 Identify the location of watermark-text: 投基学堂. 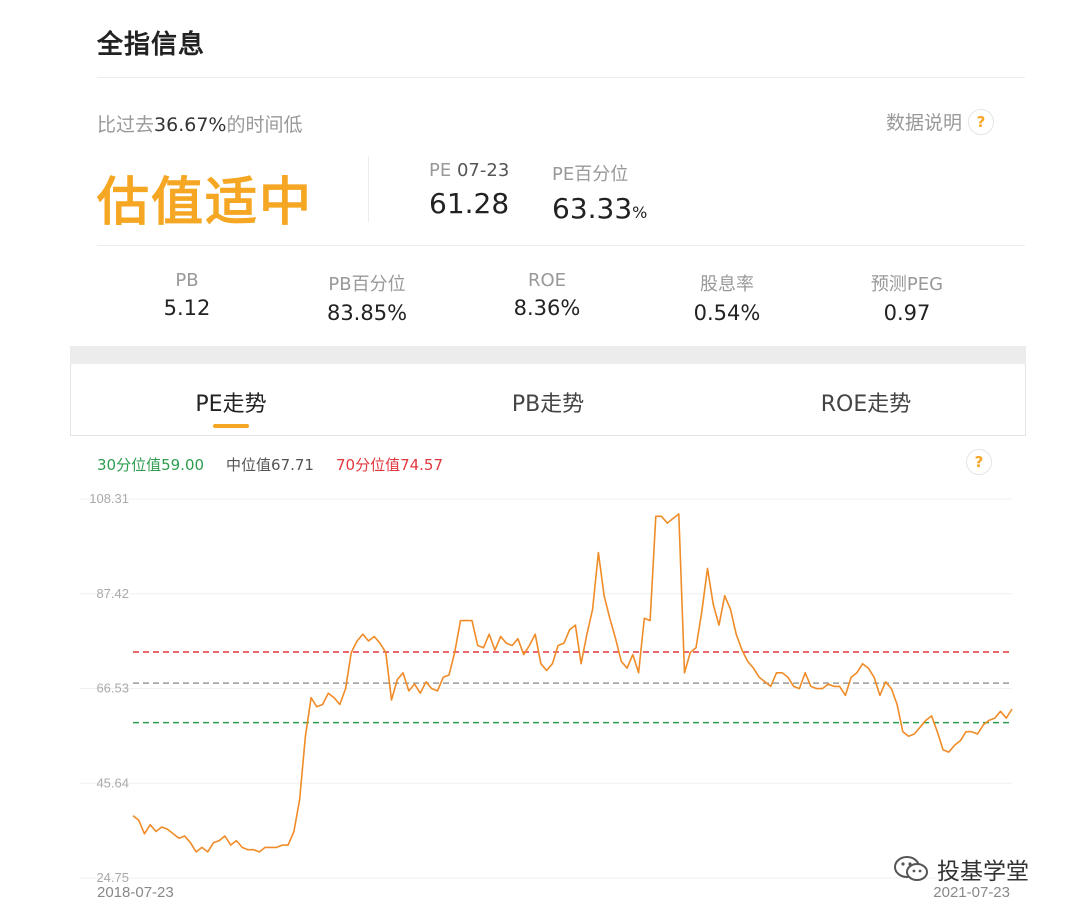
(983, 872).